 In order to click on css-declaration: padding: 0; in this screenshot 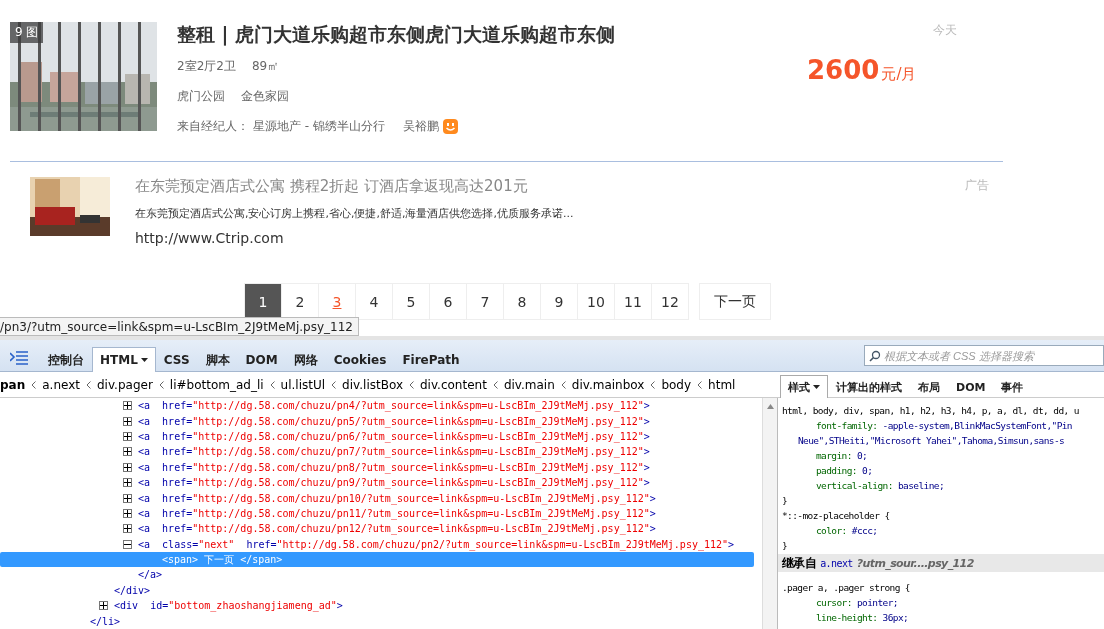, I will do `click(844, 471)`.